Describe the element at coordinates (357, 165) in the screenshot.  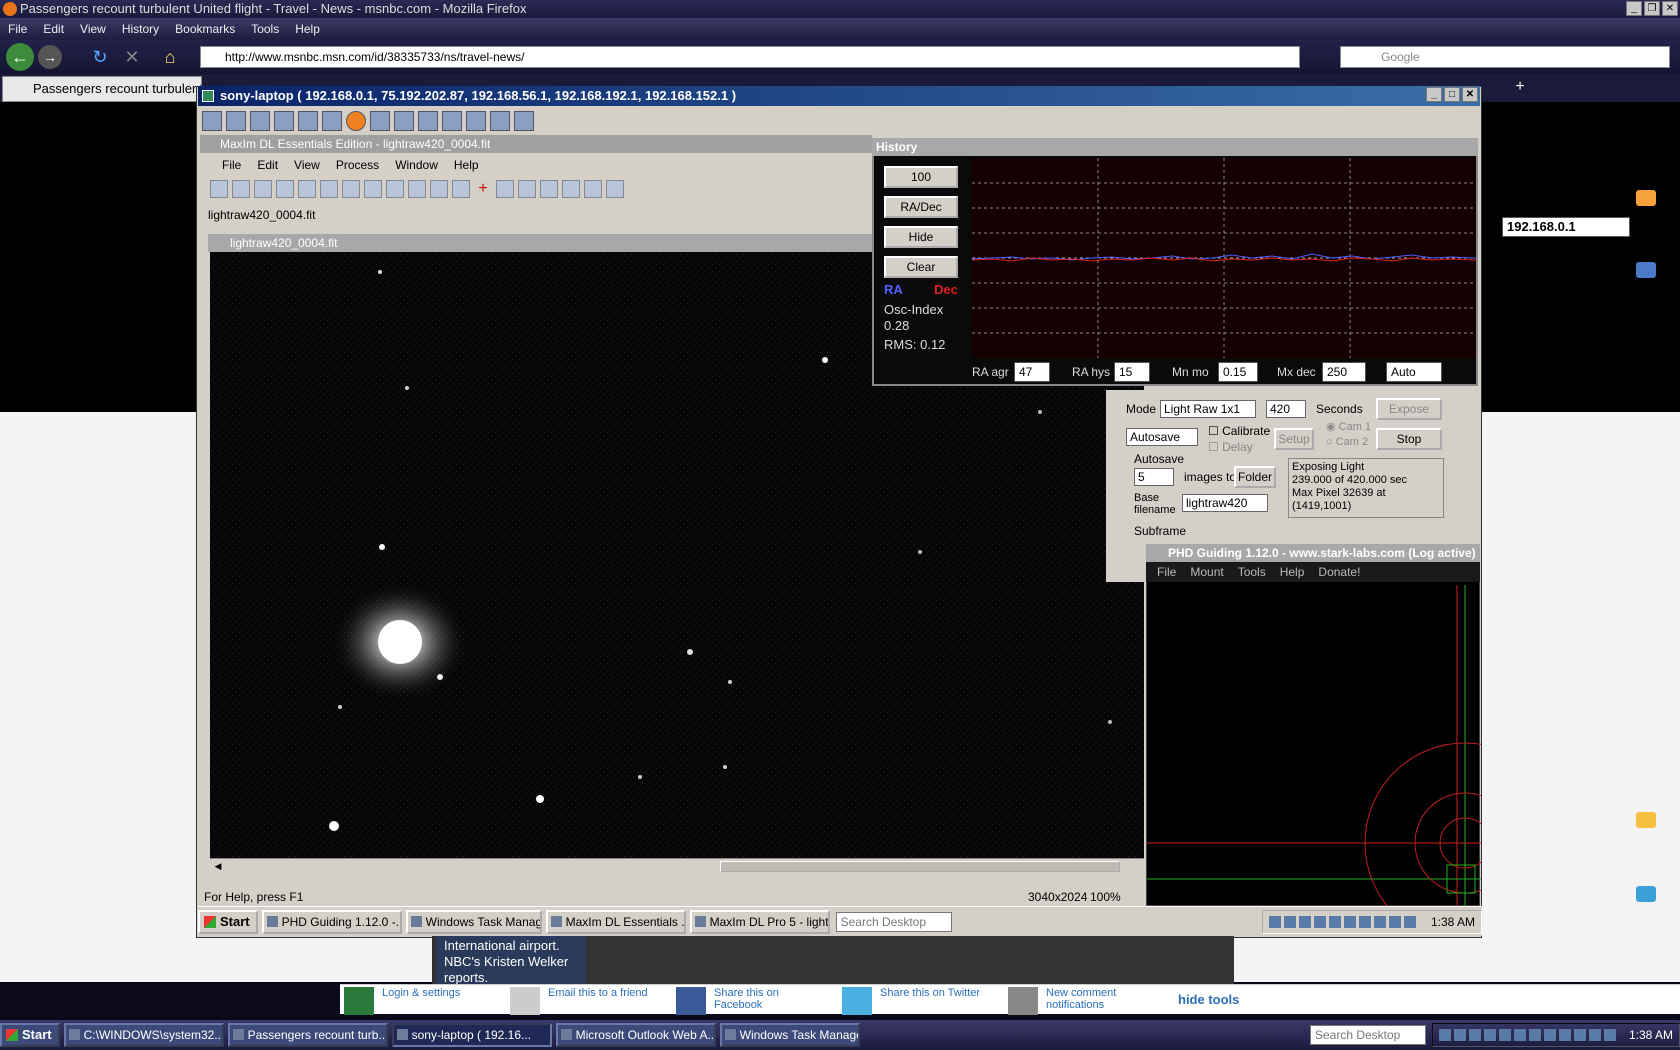
I see `maxim-menu-process: Process` at that location.